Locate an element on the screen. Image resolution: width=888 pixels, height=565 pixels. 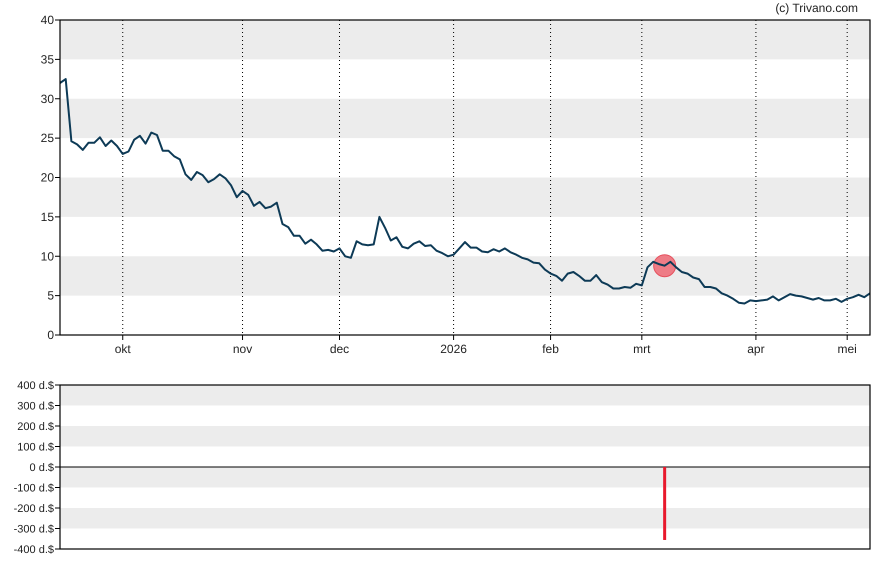
tick-label: 5 is located at coordinates (50, 295).